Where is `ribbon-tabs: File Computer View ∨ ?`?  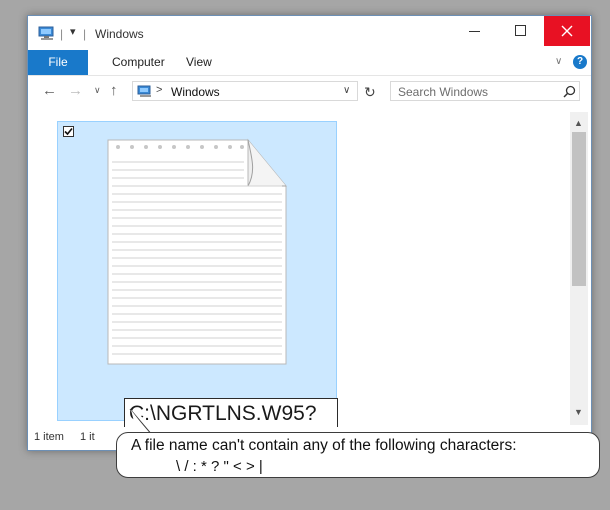
ribbon-tabs: File Computer View ∨ ? is located at coordinates (309, 63).